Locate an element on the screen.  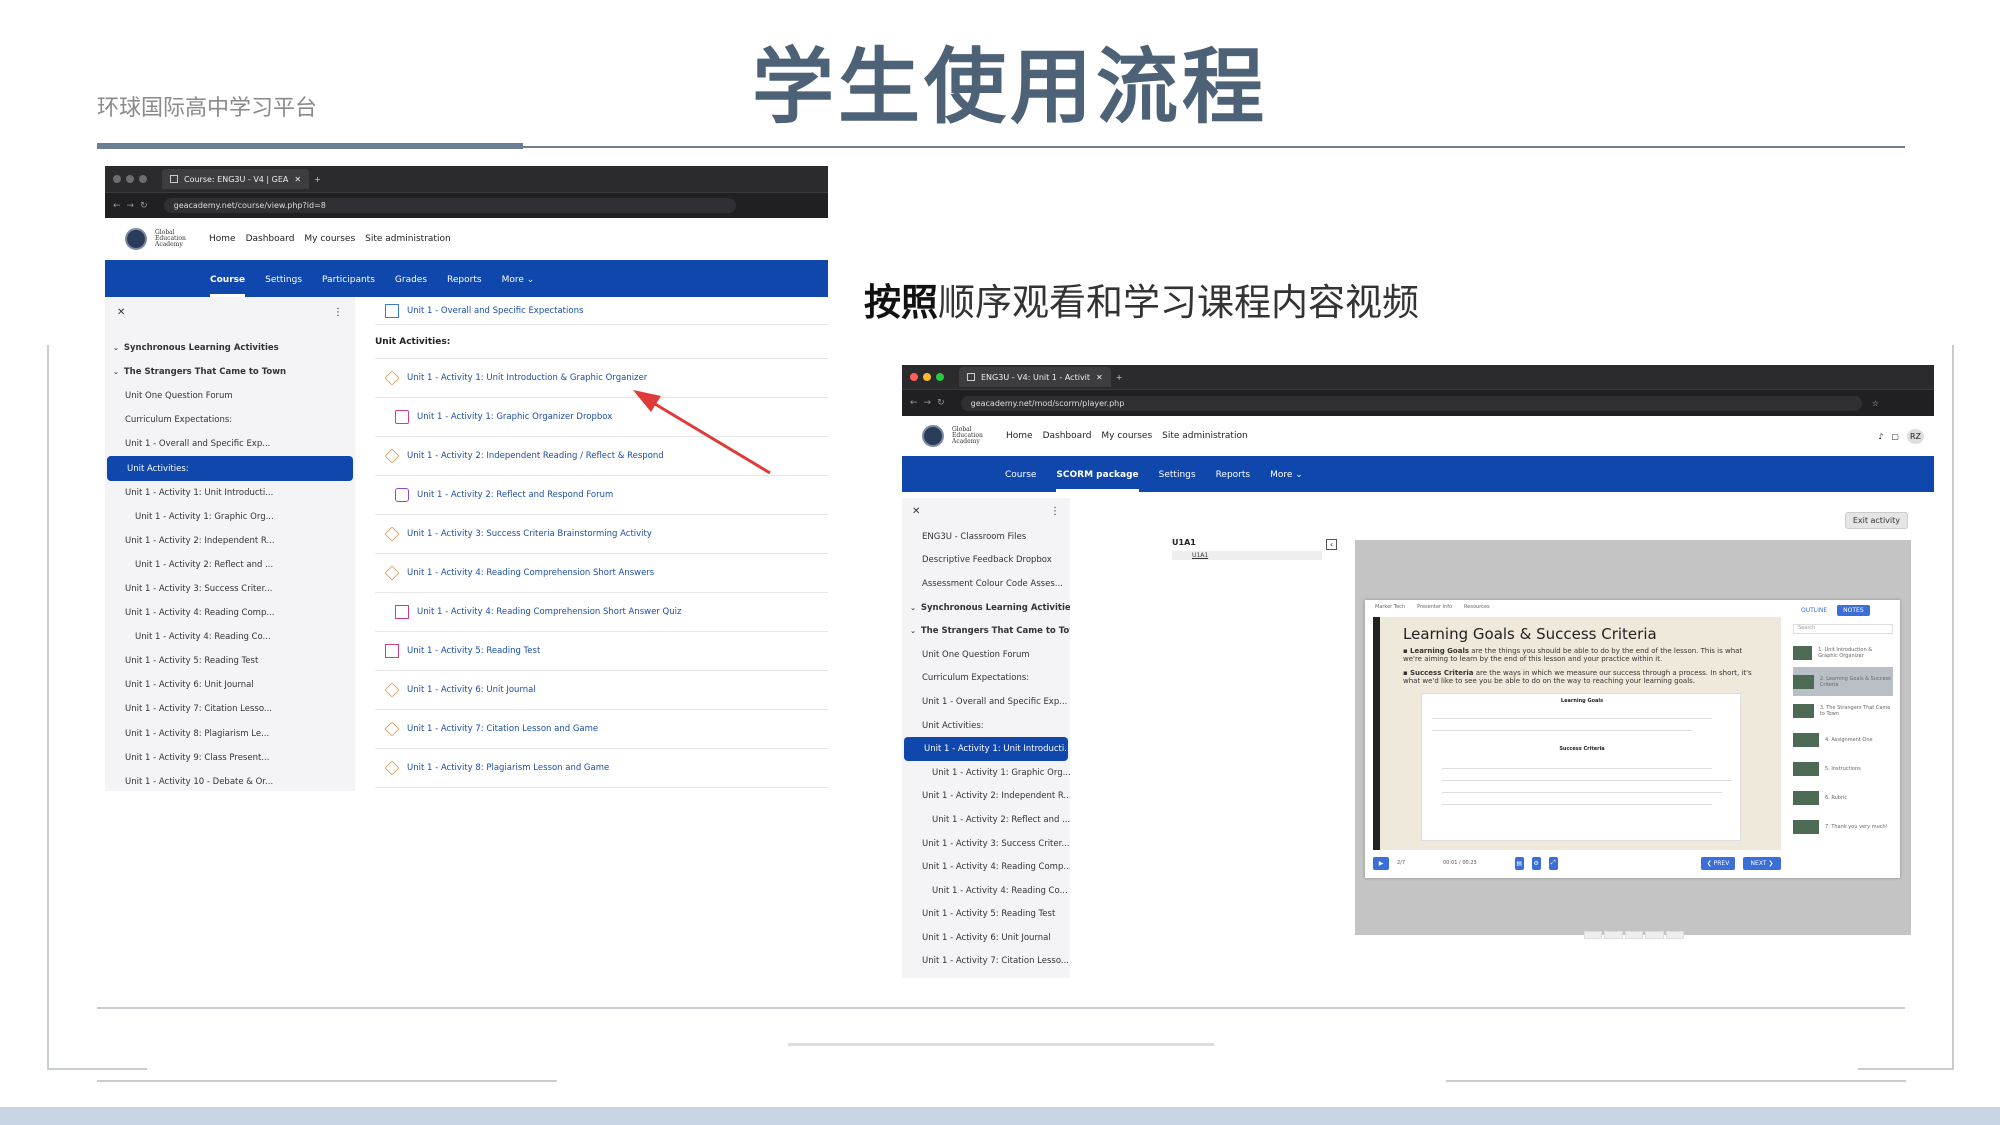
sidebar-item: Unit 1 - Activity 6: Unit Journal is located at coordinates (986, 938).